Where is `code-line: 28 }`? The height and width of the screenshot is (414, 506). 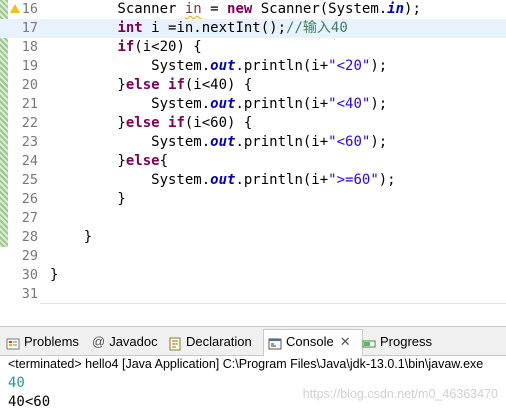 code-line: 28 } is located at coordinates (253, 237).